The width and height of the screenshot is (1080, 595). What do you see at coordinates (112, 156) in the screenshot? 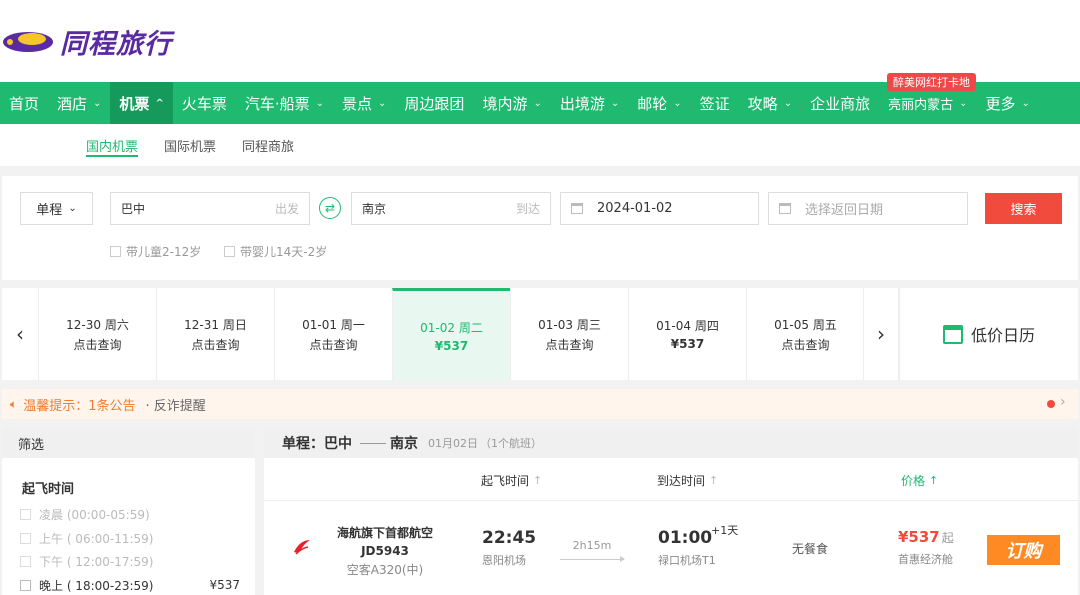
I see `subnav-active-indicator` at bounding box center [112, 156].